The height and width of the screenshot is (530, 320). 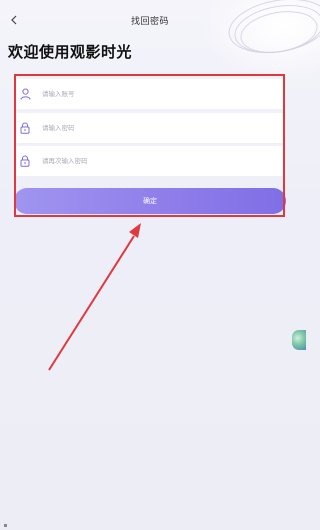 What do you see at coordinates (5, 525) in the screenshot?
I see `corner-marker` at bounding box center [5, 525].